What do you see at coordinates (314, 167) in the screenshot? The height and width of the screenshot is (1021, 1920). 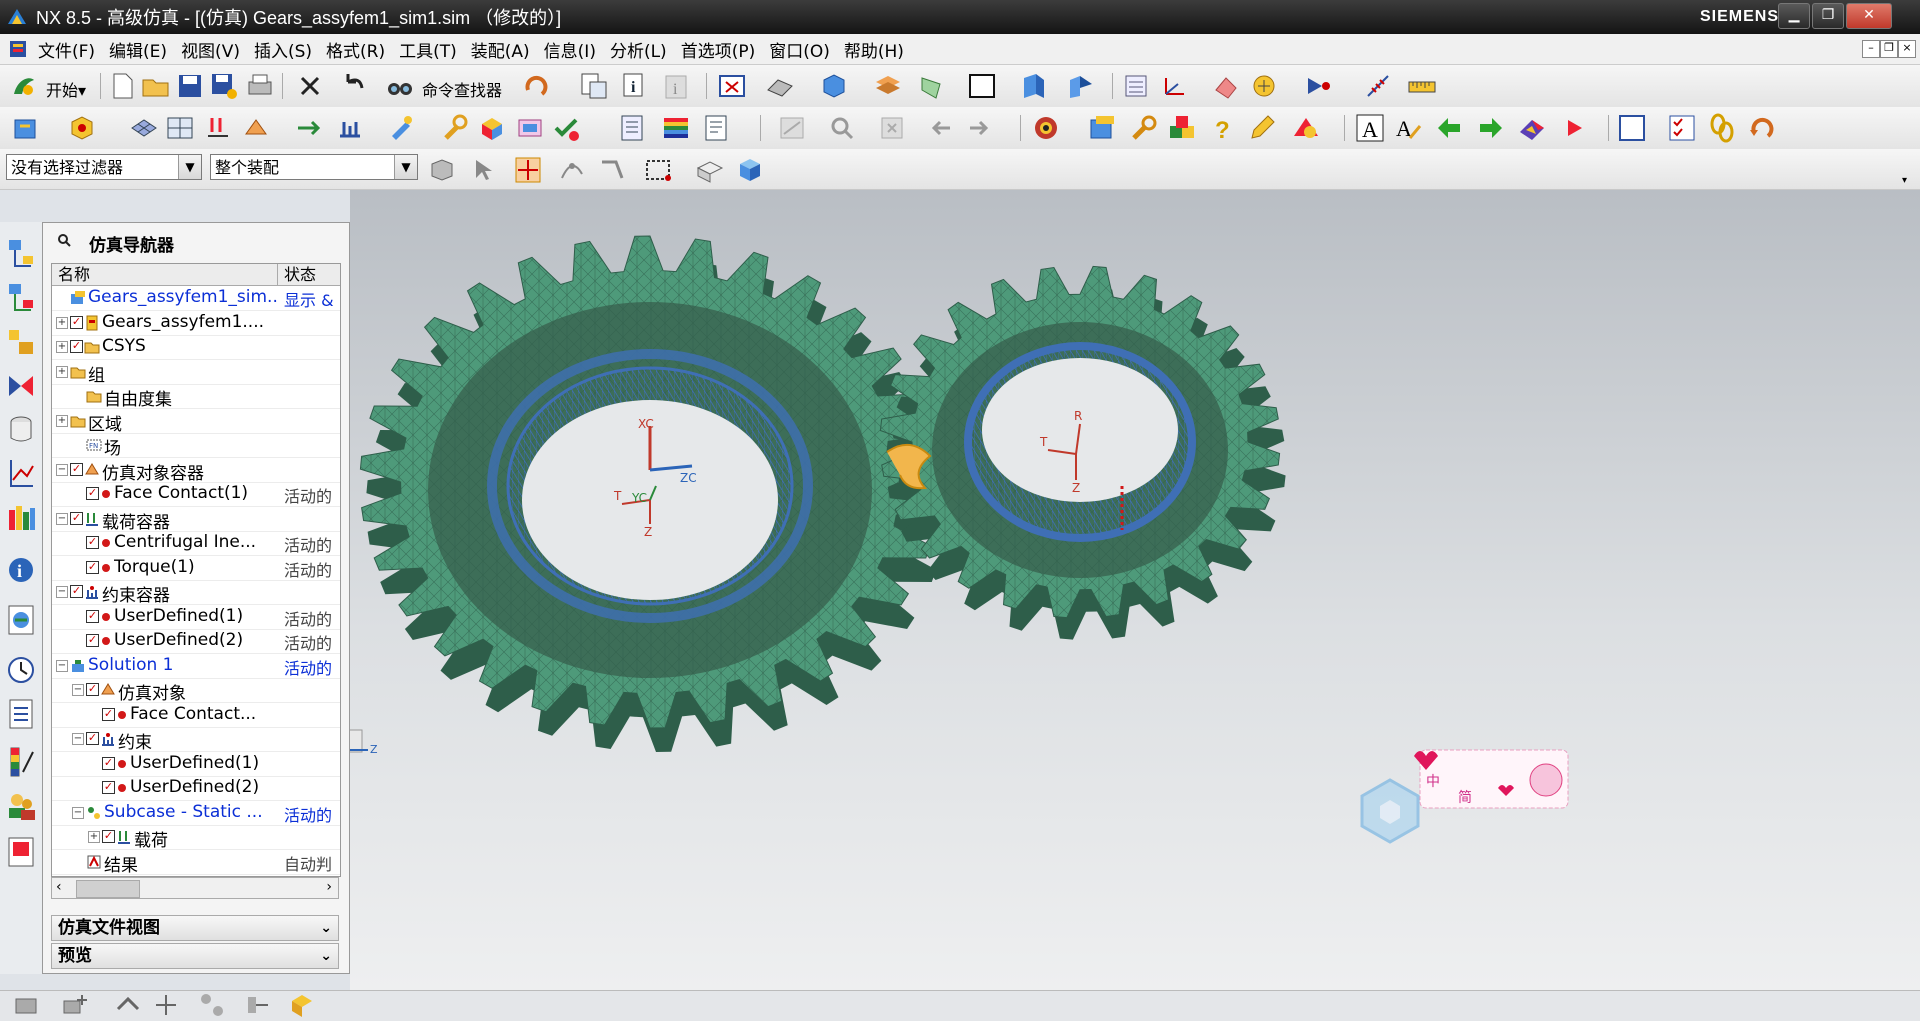 I see `assembly-scope-dropdown: 整个装配 ▼` at bounding box center [314, 167].